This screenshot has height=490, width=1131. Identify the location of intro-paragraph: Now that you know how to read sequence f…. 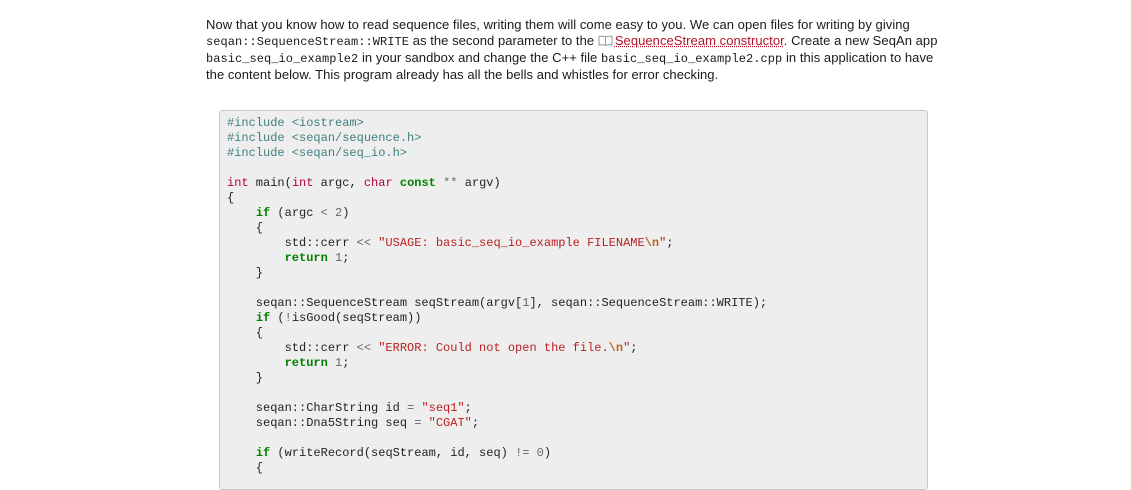
(576, 50).